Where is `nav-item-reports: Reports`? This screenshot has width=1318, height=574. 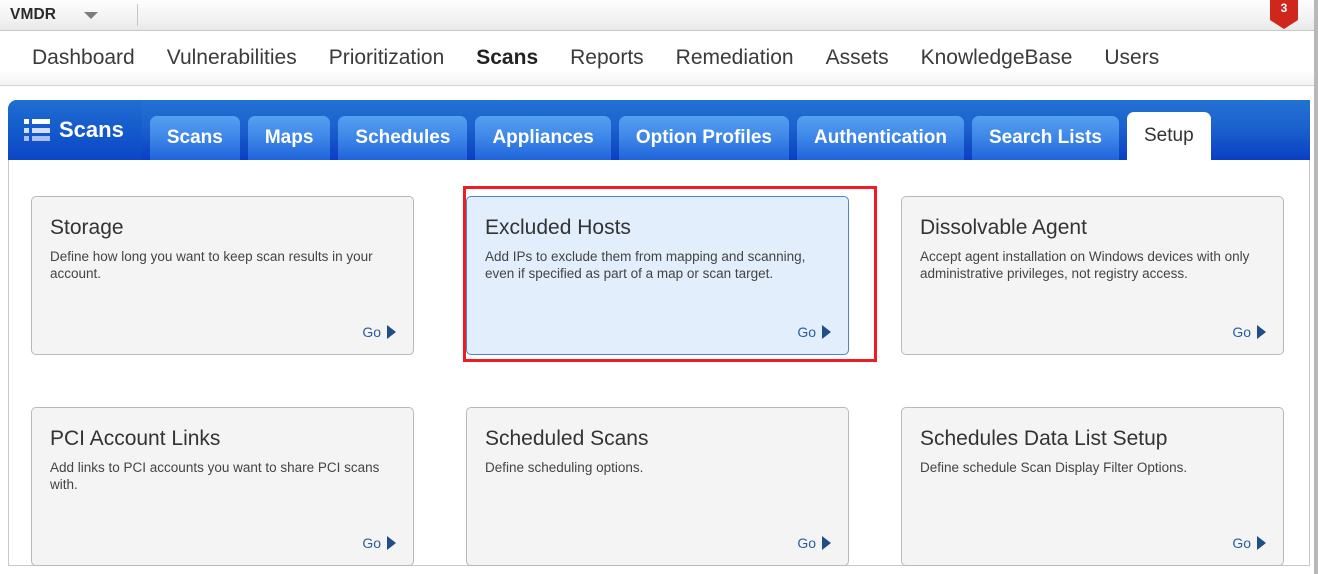 nav-item-reports: Reports is located at coordinates (607, 58).